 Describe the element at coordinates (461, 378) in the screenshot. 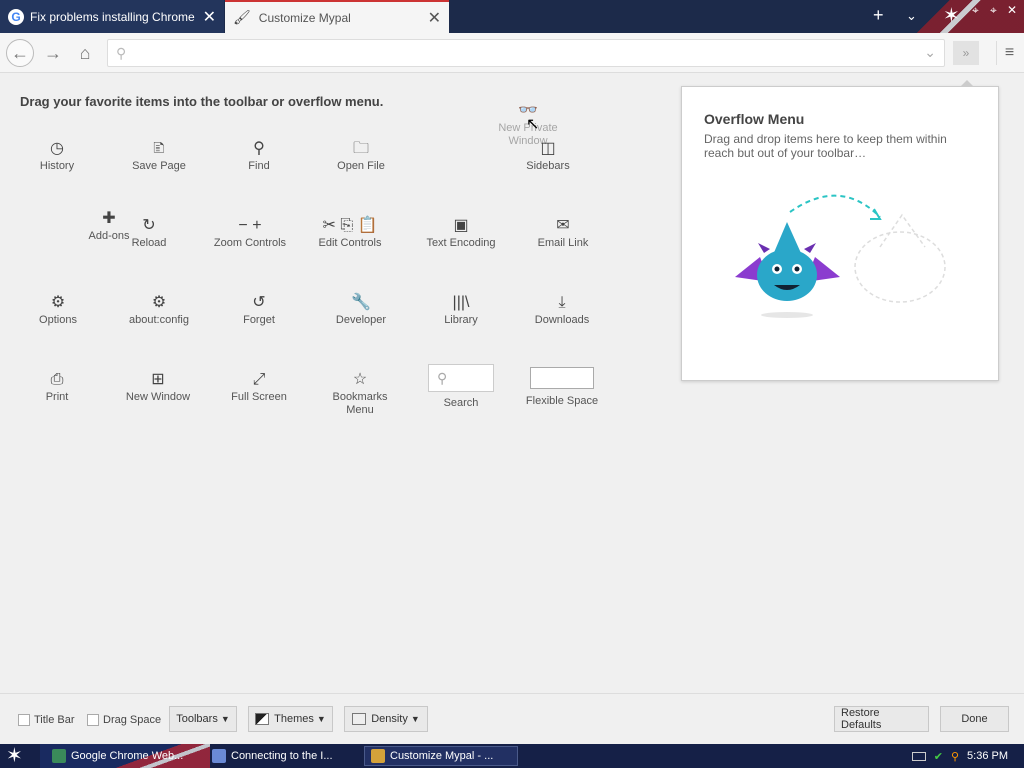

I see `search-box: ⚲` at that location.